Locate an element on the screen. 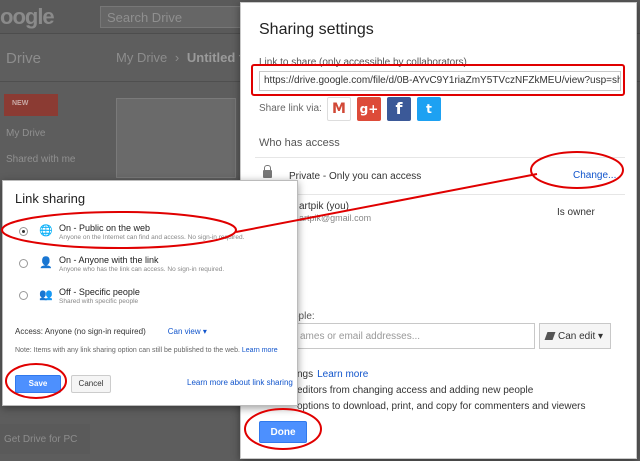 Image resolution: width=640 pixels, height=461 pixels. people-icon: 👥 is located at coordinates (46, 295).